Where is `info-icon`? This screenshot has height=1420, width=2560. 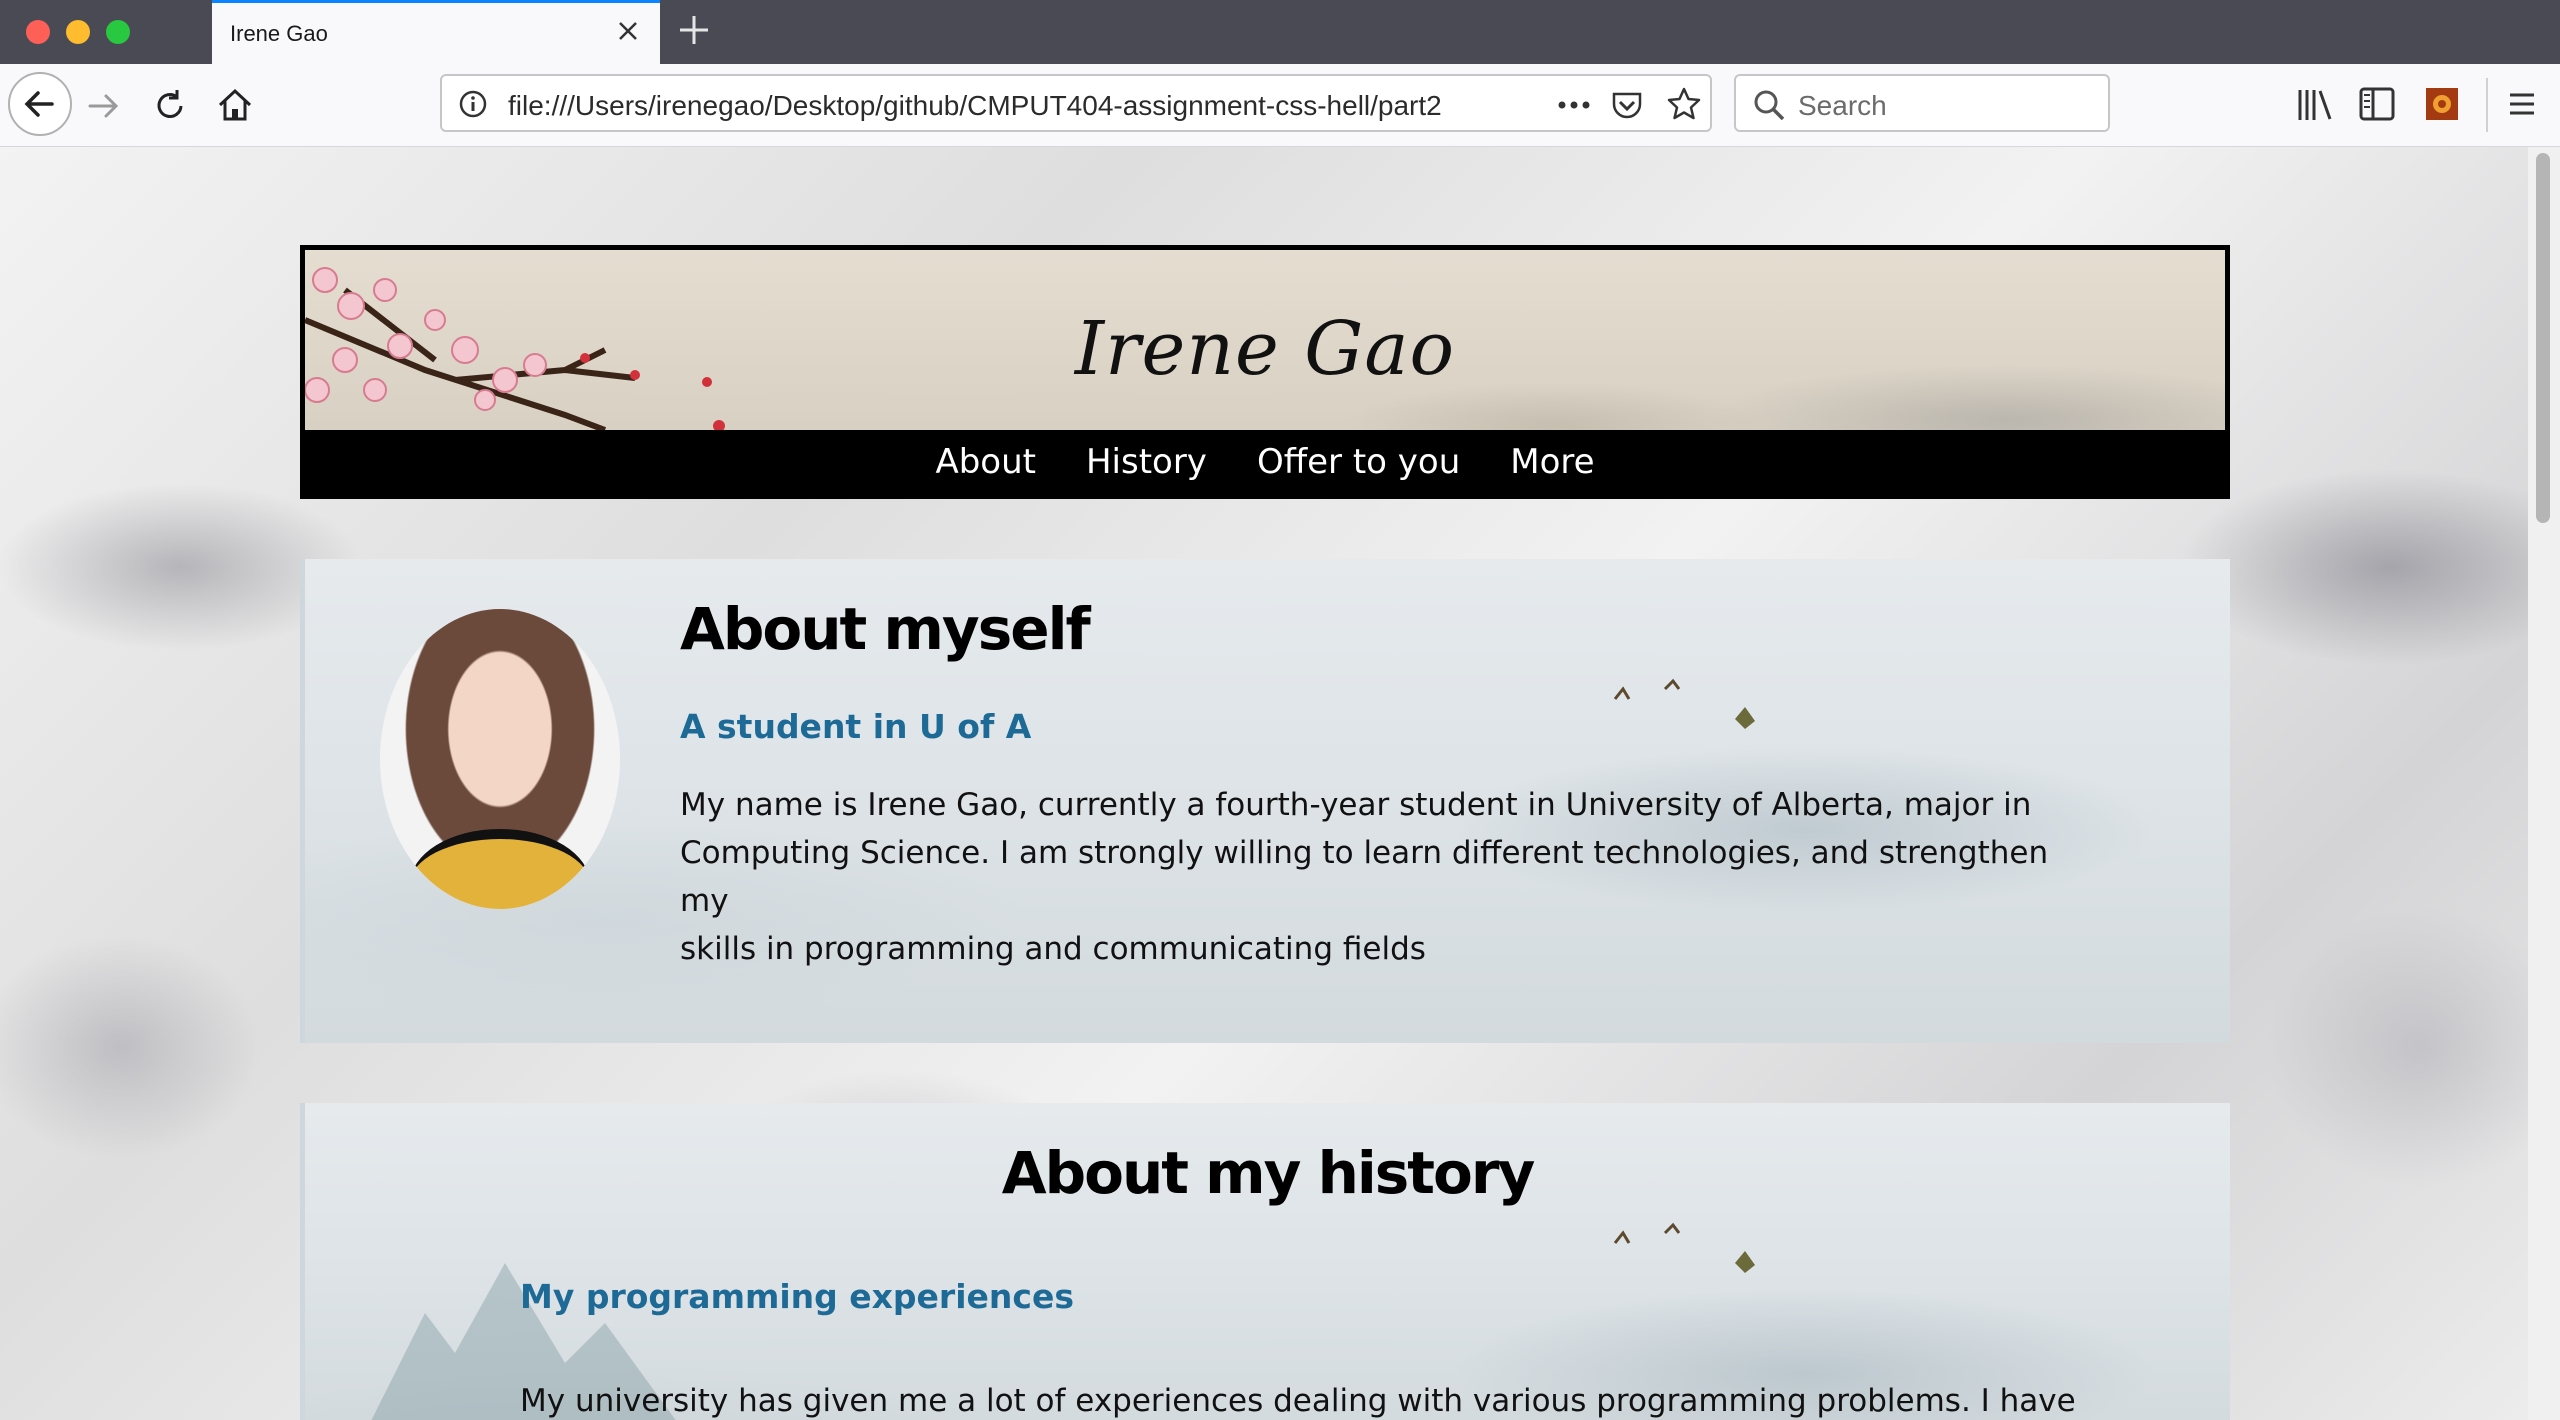
info-icon is located at coordinates (473, 104).